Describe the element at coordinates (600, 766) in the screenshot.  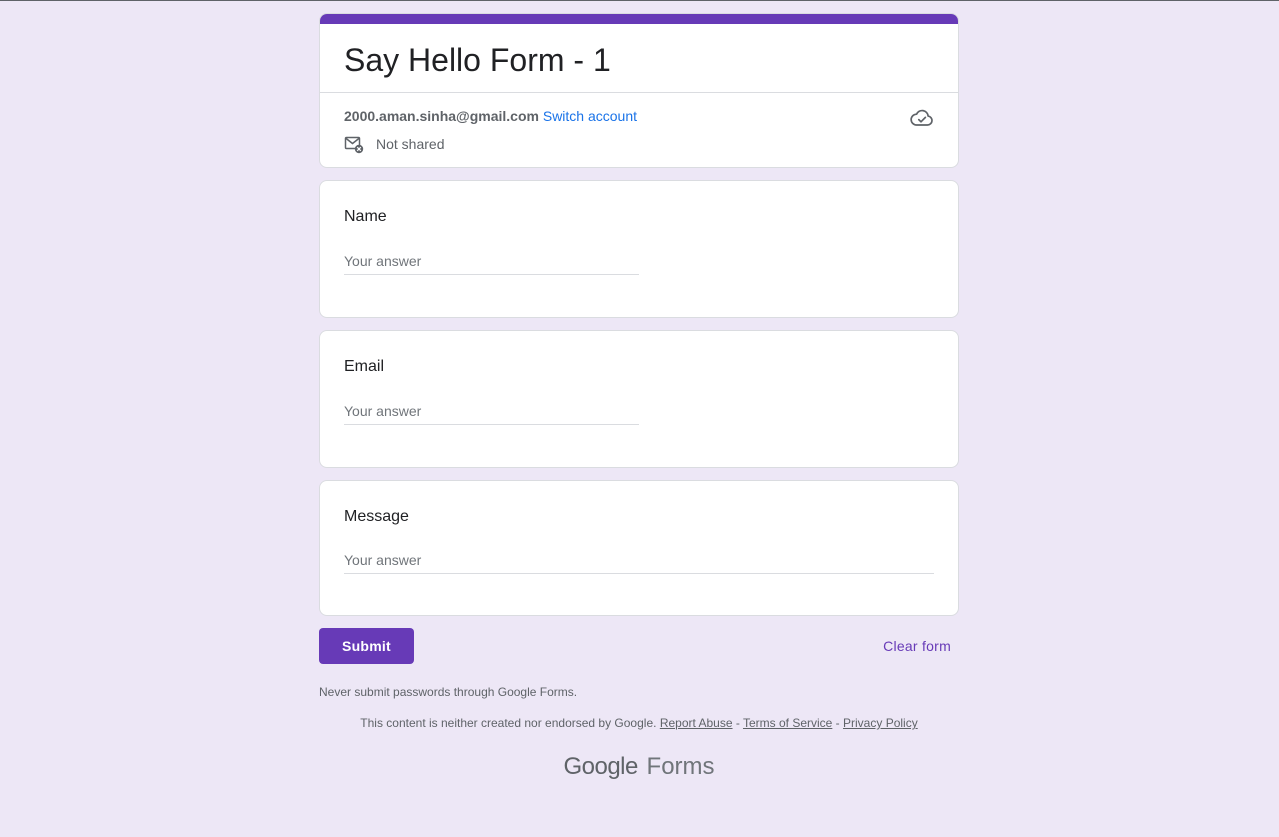
I see `logo-google-text: Google` at that location.